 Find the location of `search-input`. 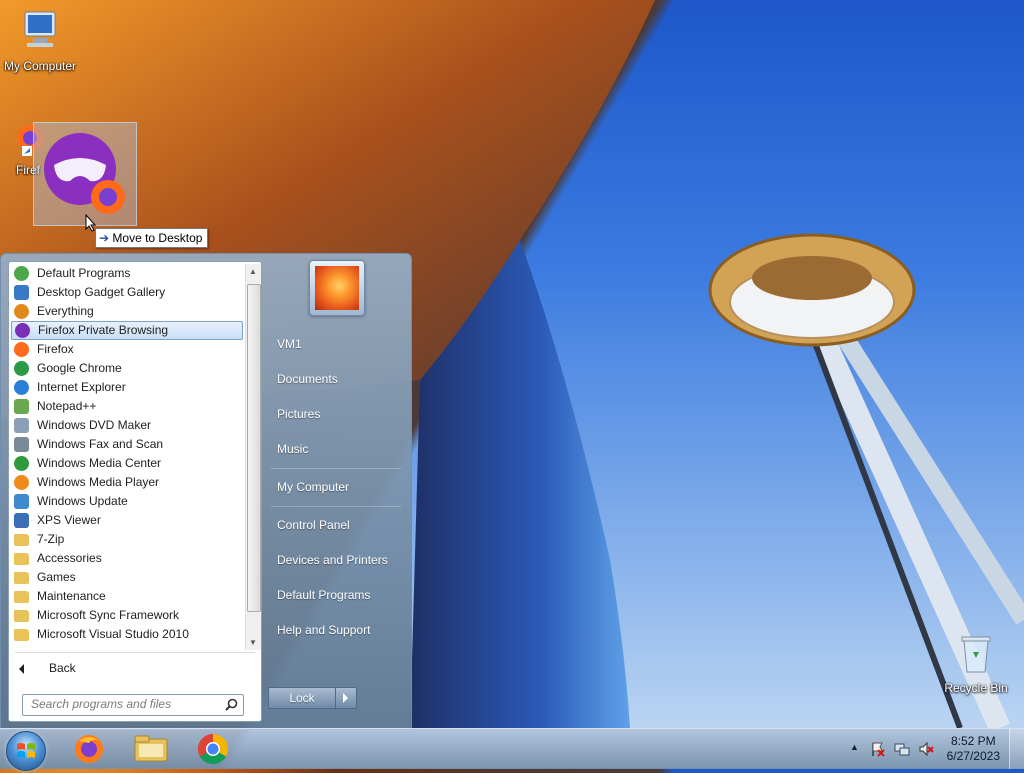

search-input is located at coordinates (122, 704).